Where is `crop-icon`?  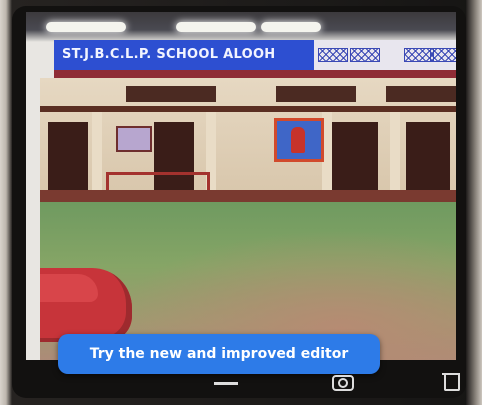 crop-icon is located at coordinates (226, 382).